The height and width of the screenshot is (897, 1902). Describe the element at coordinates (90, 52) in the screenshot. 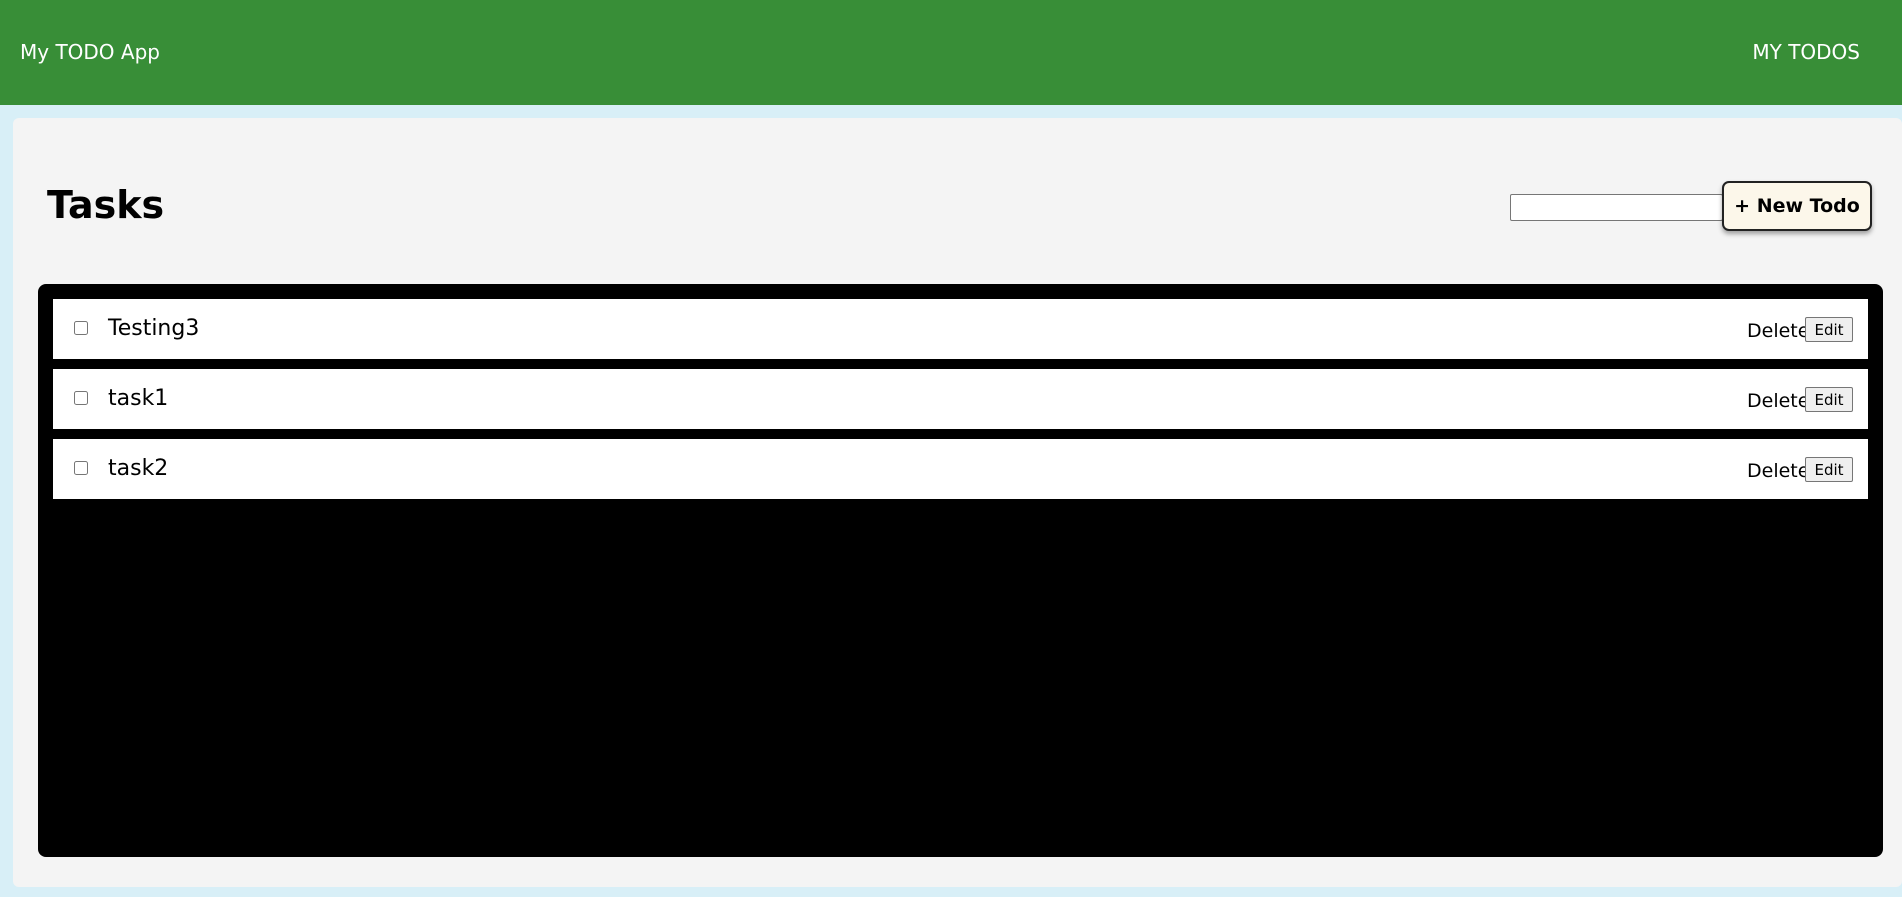

I see `app-brand: My TODO App` at that location.